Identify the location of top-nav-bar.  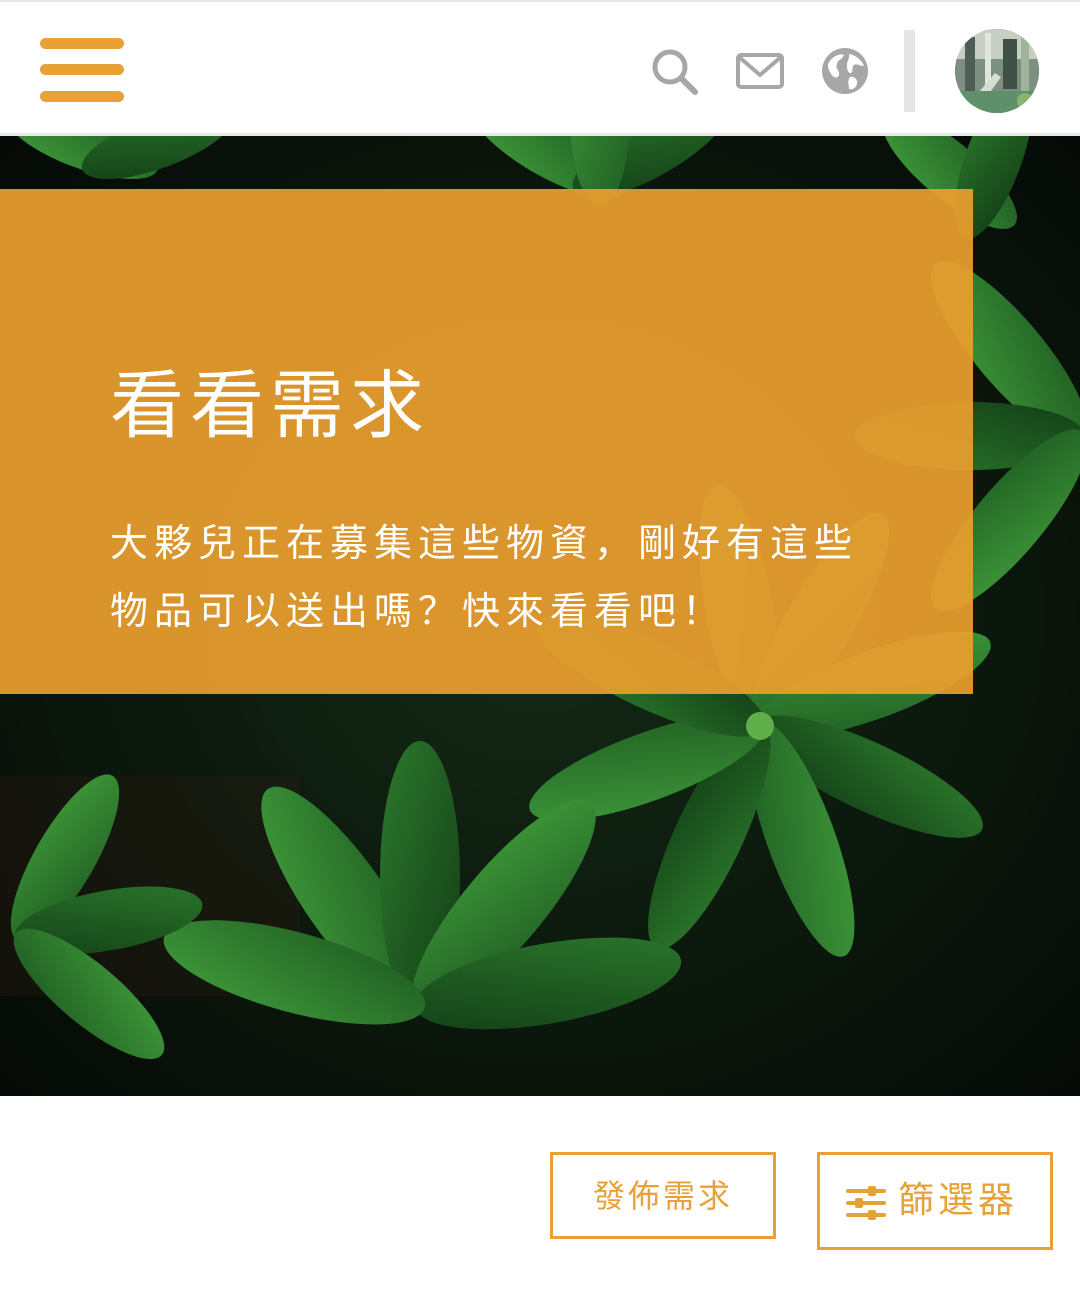
(540, 68).